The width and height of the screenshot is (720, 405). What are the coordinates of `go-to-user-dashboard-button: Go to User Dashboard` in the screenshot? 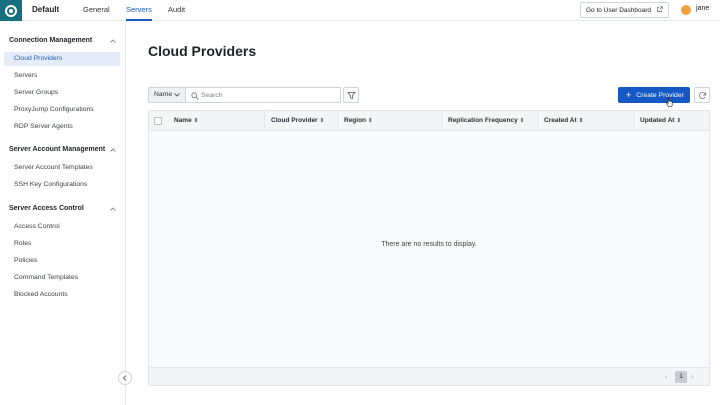 It's located at (624, 10).